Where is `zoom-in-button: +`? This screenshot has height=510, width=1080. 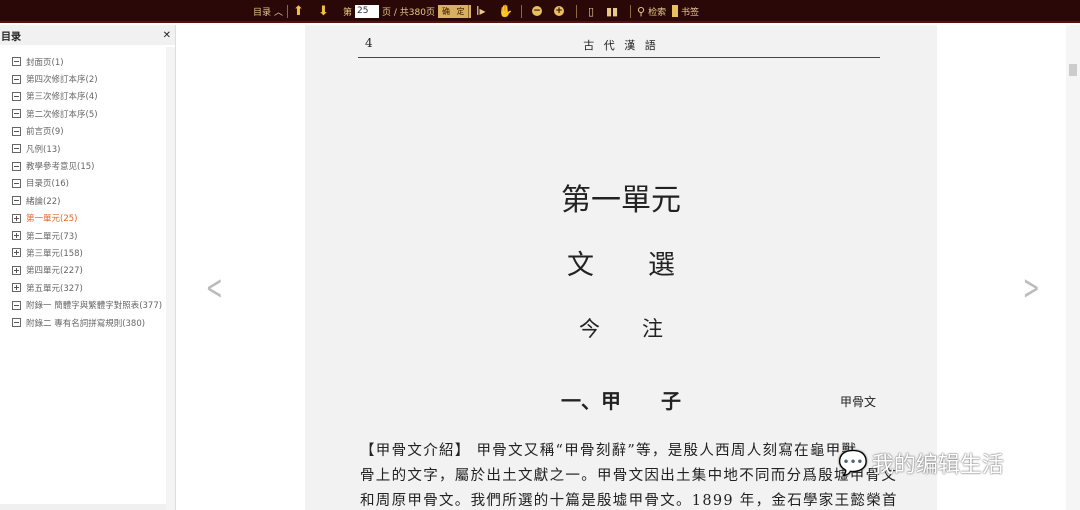 zoom-in-button: + is located at coordinates (559, 11).